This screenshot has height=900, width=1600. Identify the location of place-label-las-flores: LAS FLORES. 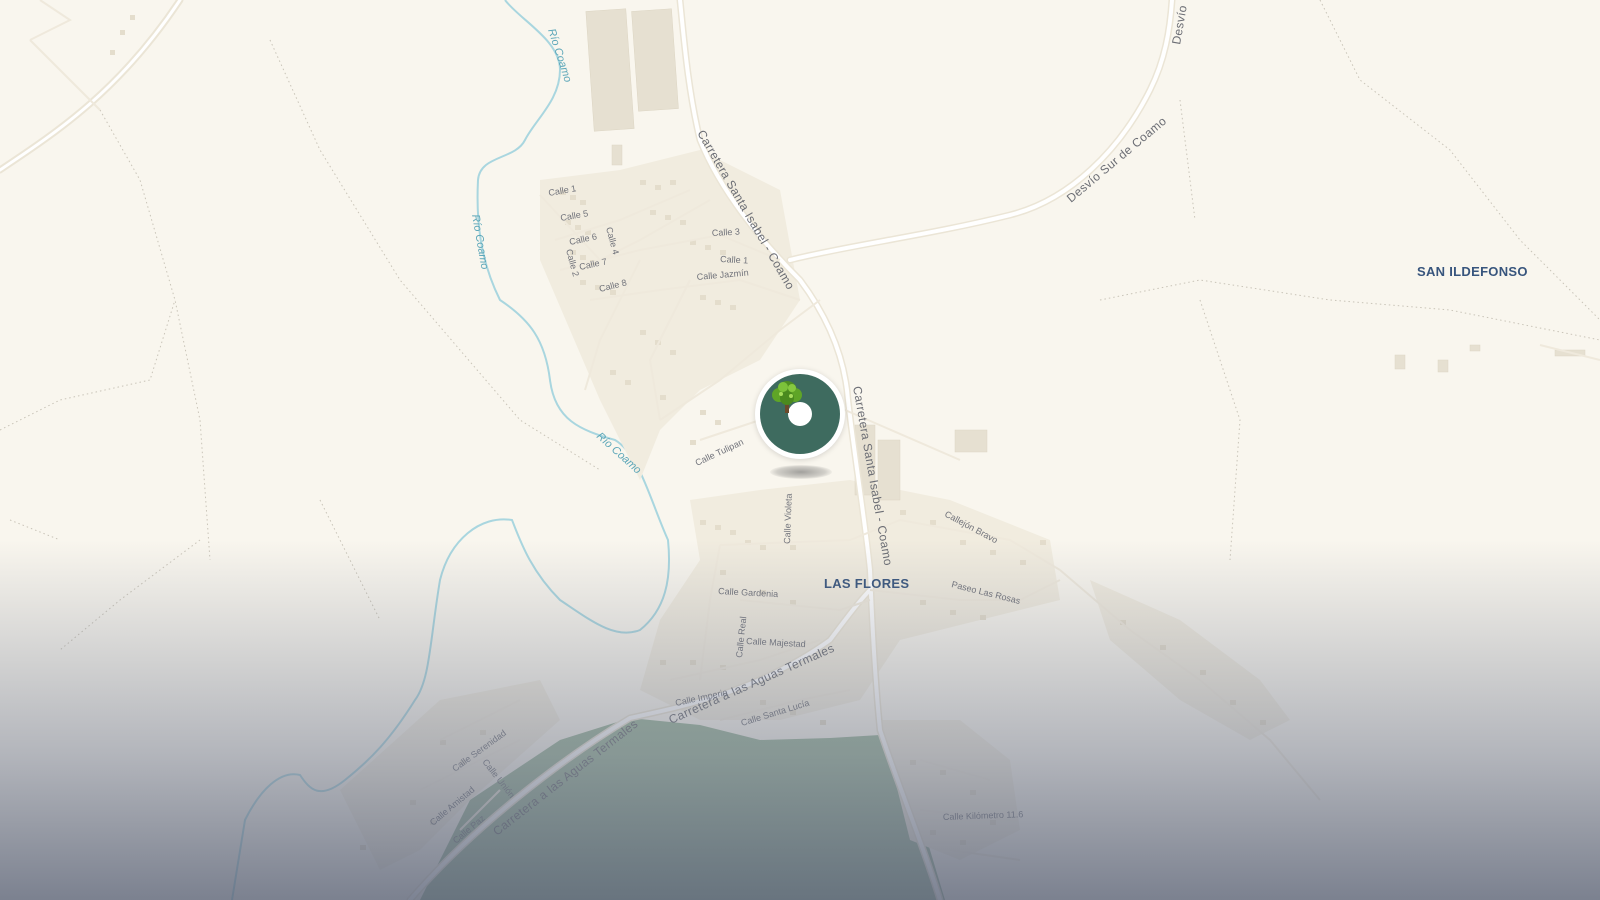
(866, 583).